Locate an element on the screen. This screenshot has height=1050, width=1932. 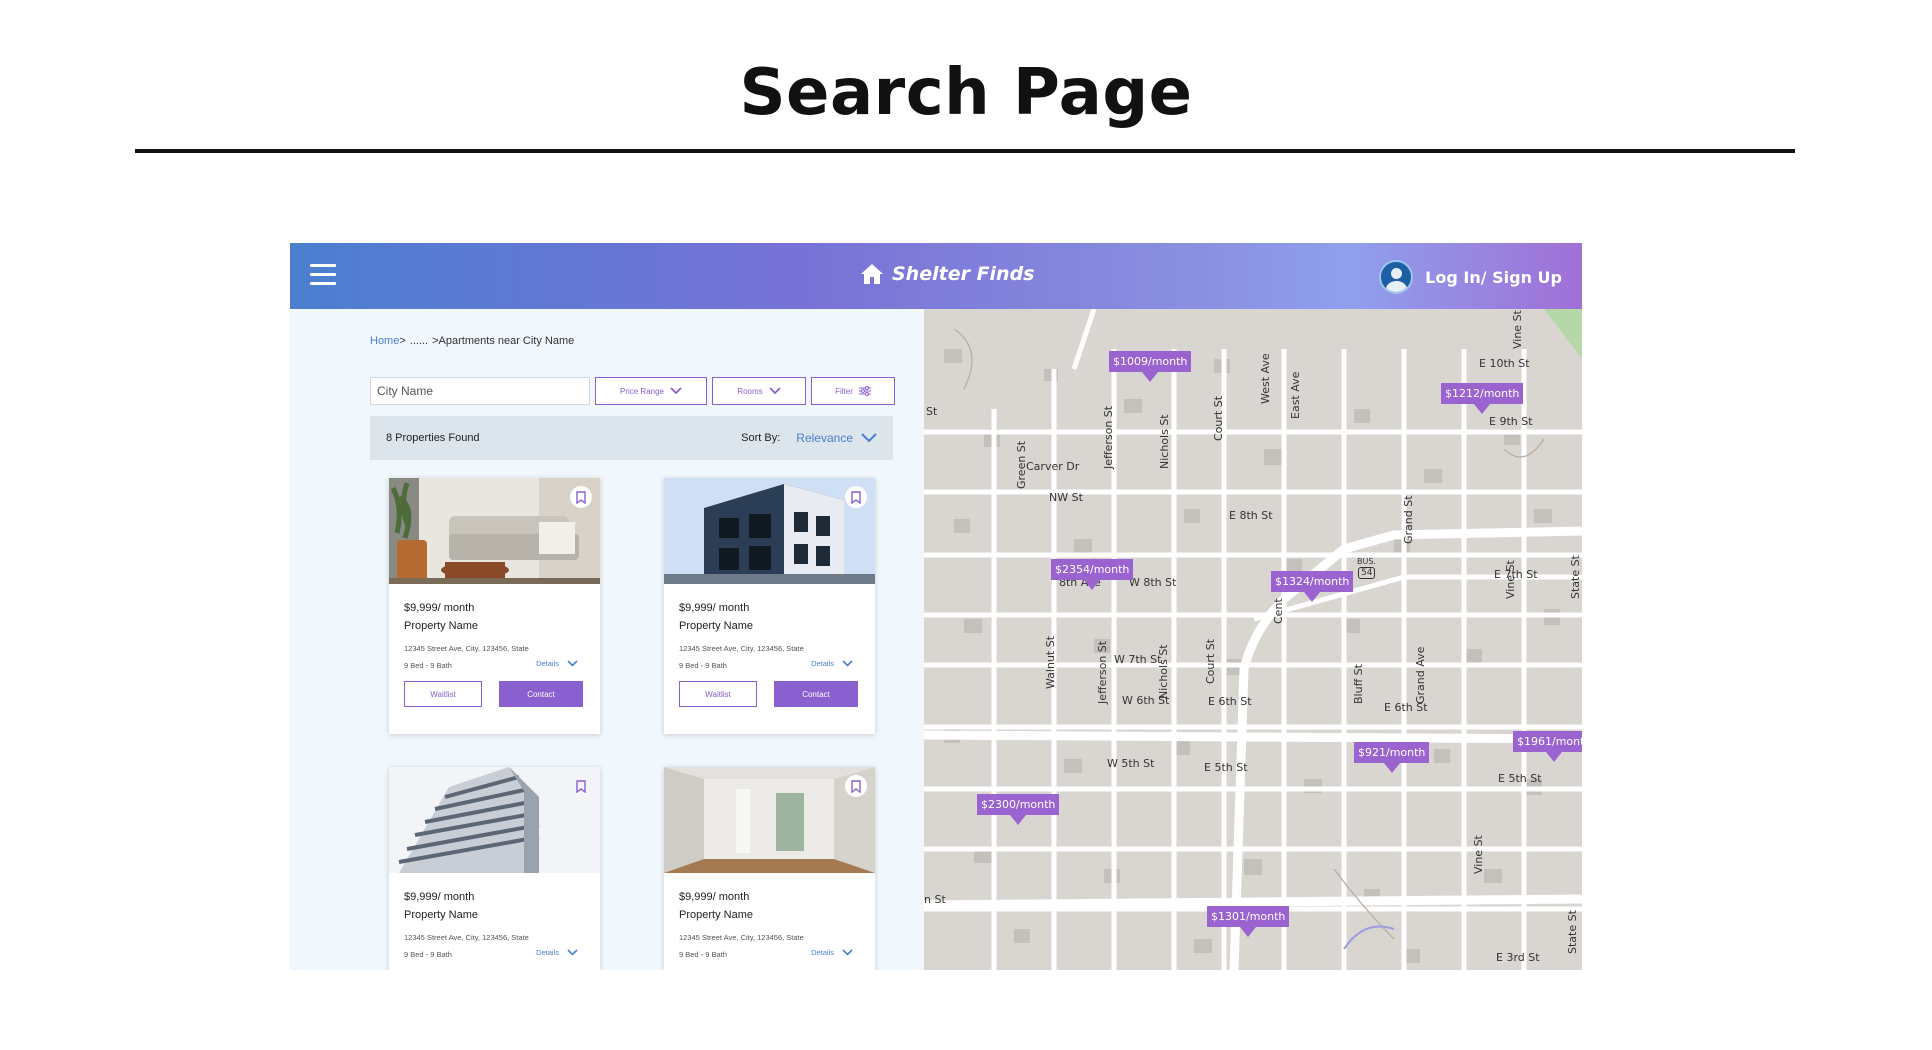
sort-value: Relevance is located at coordinates (824, 438).